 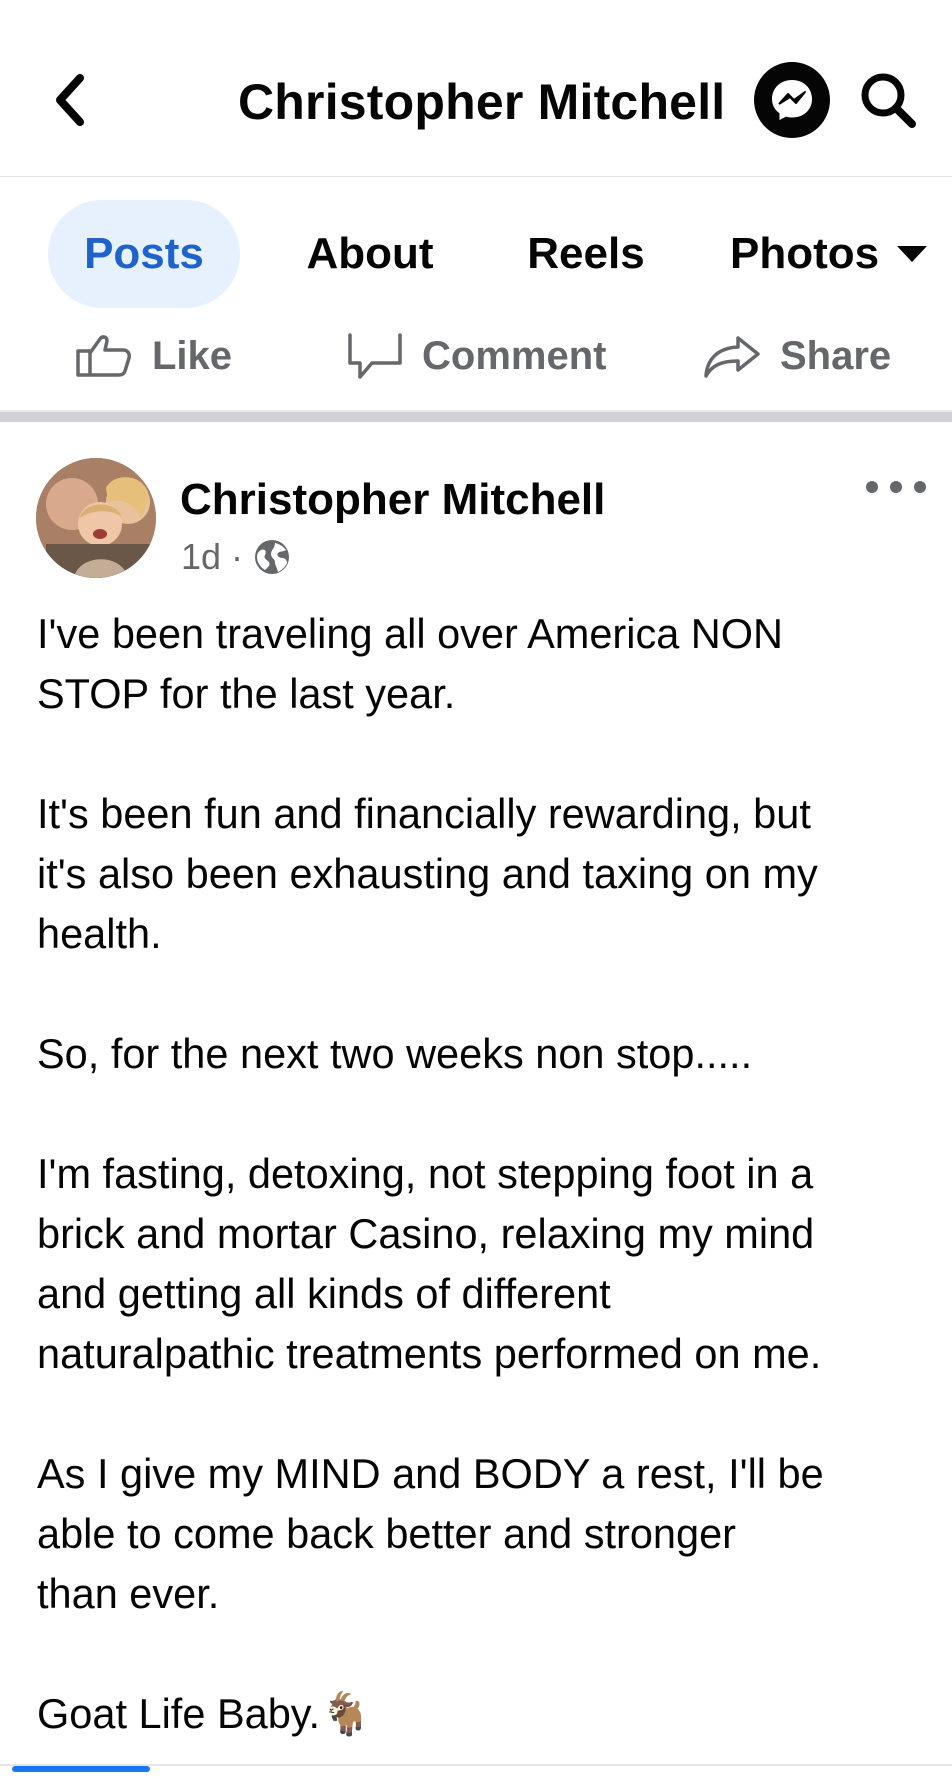 I want to click on like-label: Like, so click(x=192, y=355).